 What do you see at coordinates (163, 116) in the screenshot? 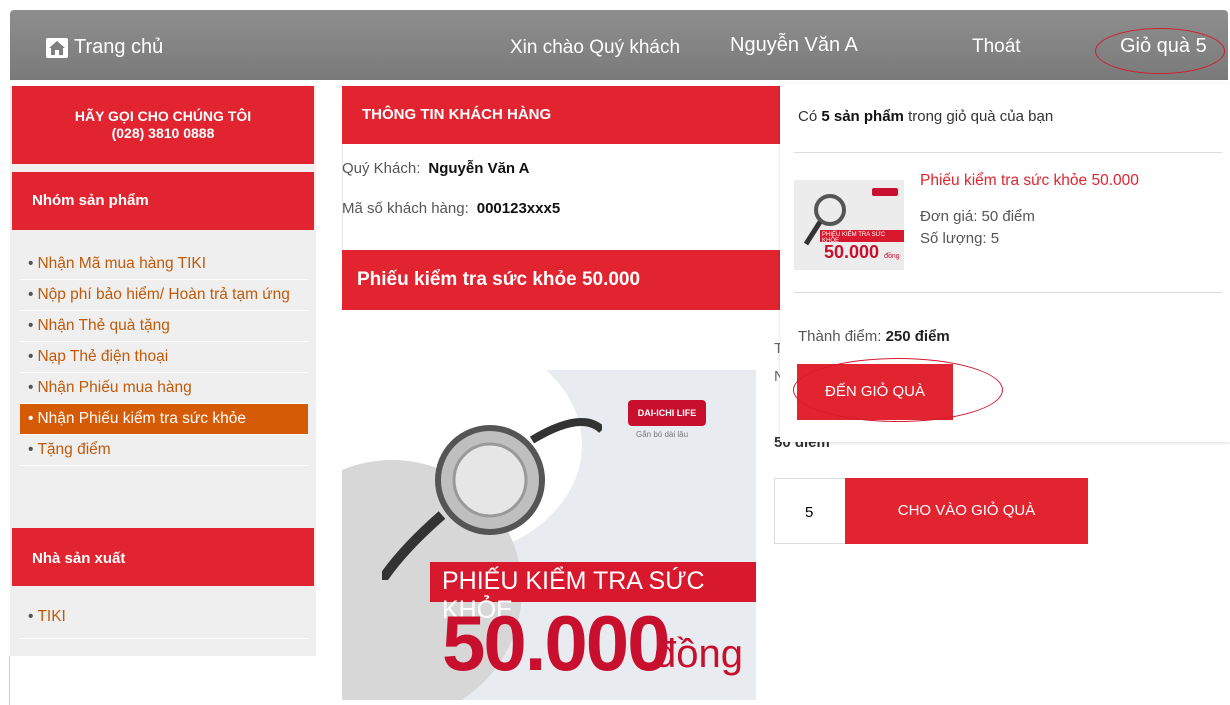
I see `call-us-title: HÃY GỌI CHO CHÚNG TÔI` at bounding box center [163, 116].